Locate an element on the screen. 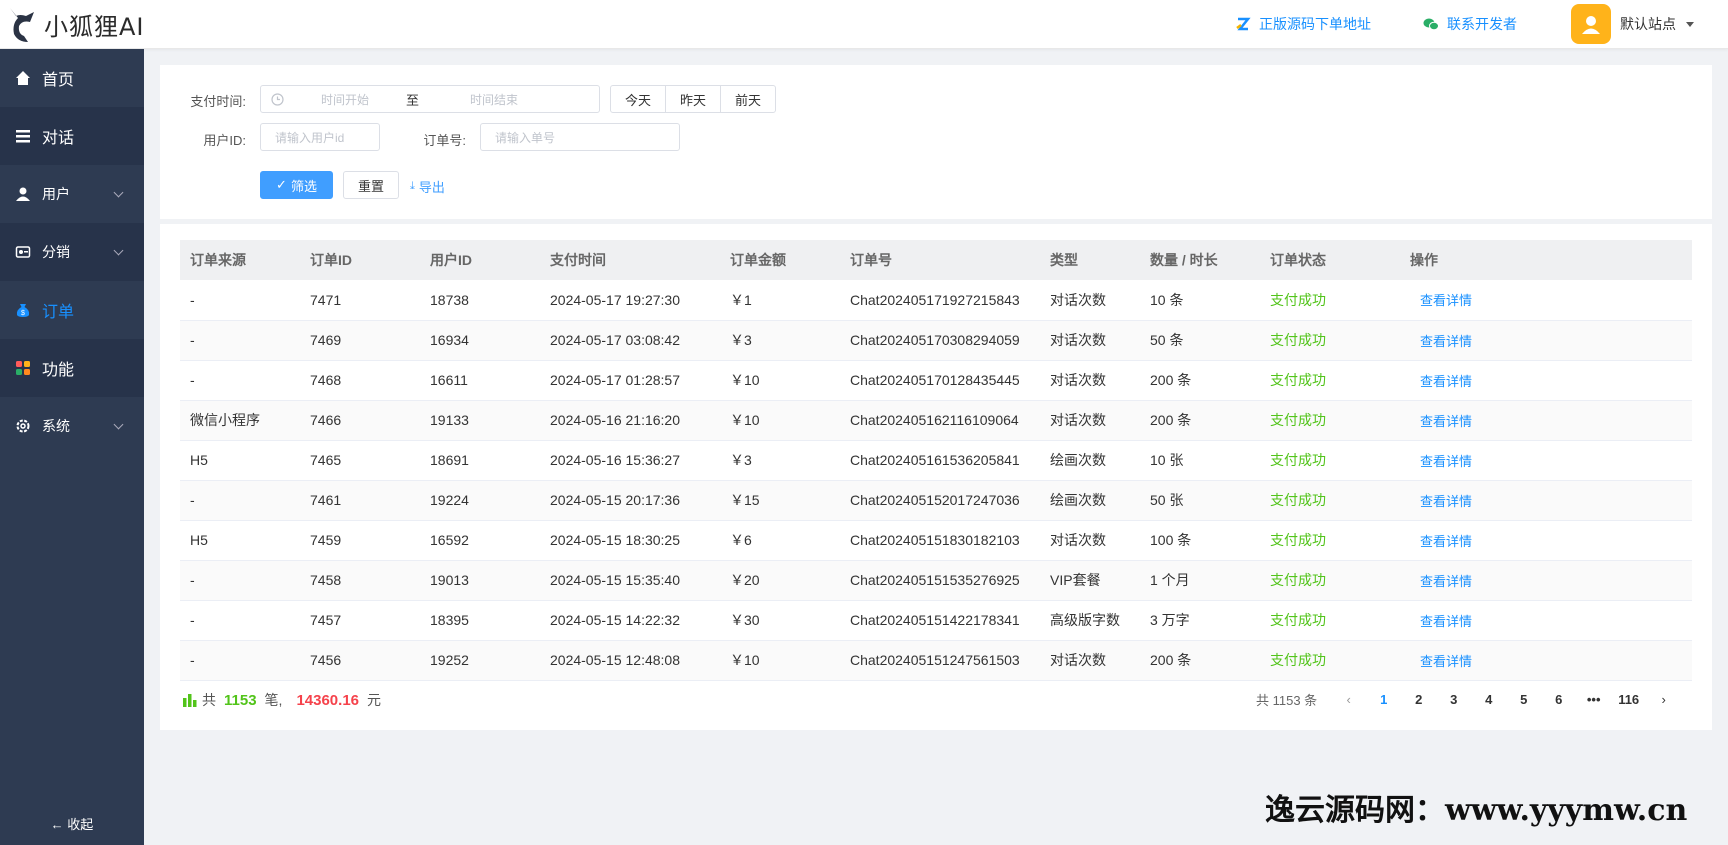 The height and width of the screenshot is (845, 1728). page-6: 6 is located at coordinates (1558, 699).